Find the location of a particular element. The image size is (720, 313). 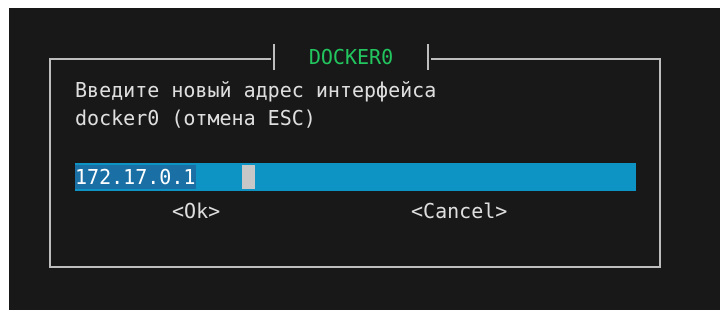

dialog-prompt-line-2: docker0 (отмена ESC) is located at coordinates (195, 118).